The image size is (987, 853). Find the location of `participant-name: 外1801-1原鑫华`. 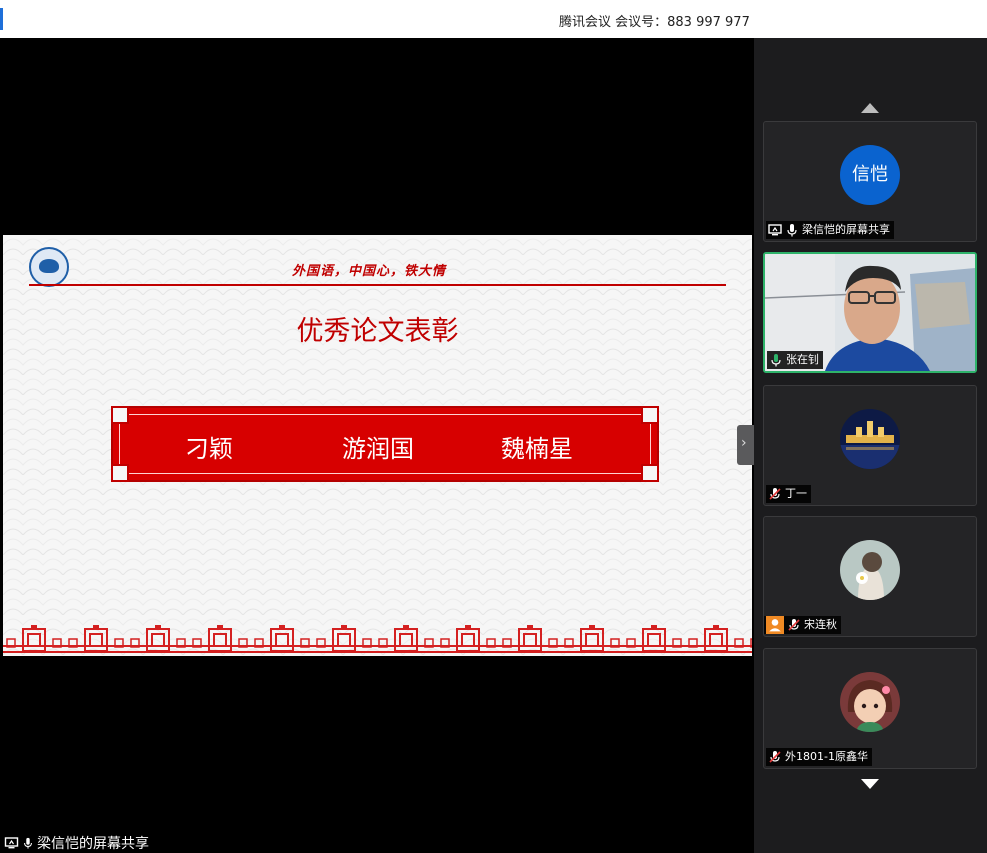

participant-name: 外1801-1原鑫华 is located at coordinates (826, 756).